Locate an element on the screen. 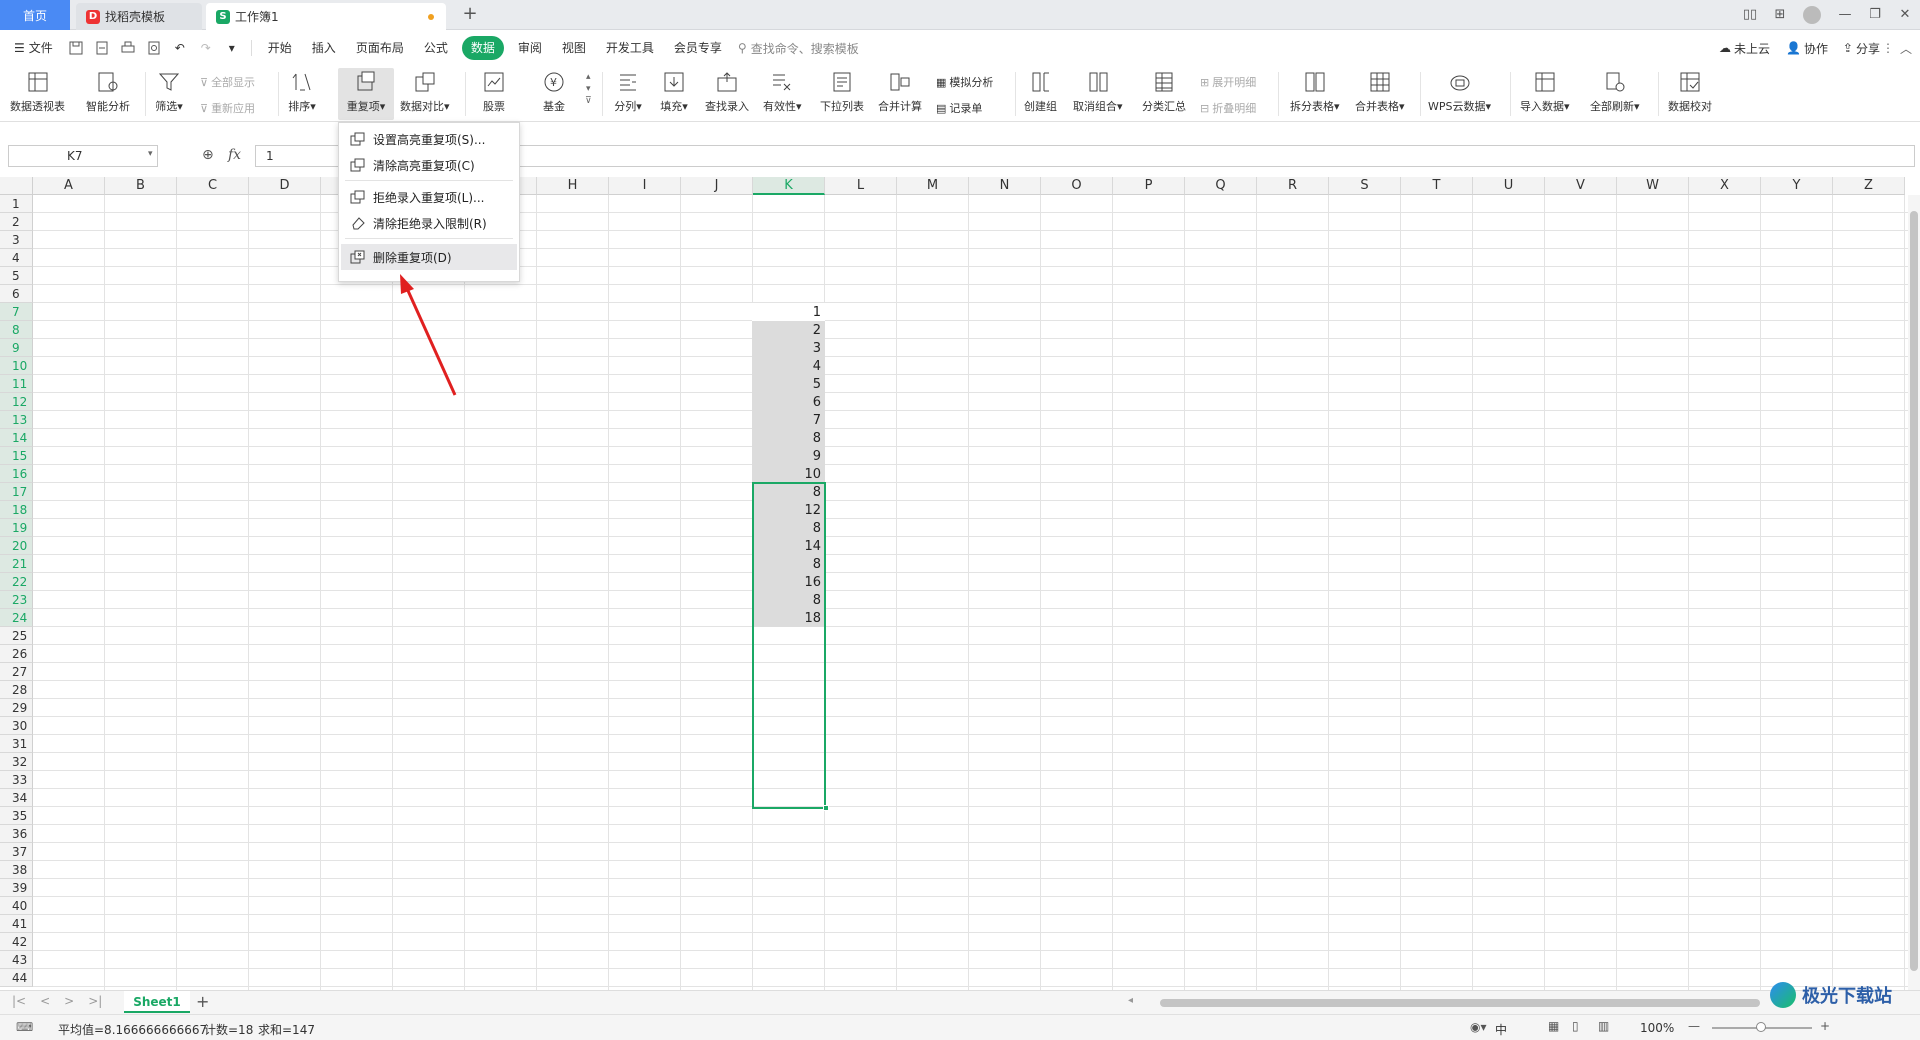 This screenshot has height=1040, width=1920. column-header: X is located at coordinates (1725, 186).